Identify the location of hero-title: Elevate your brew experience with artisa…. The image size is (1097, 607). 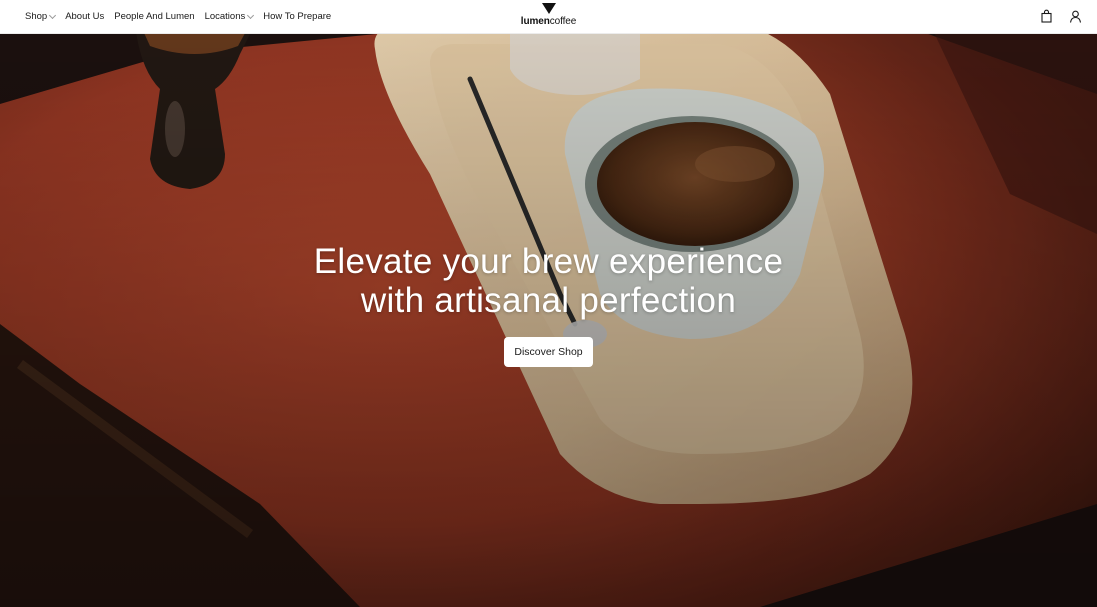
(548, 281).